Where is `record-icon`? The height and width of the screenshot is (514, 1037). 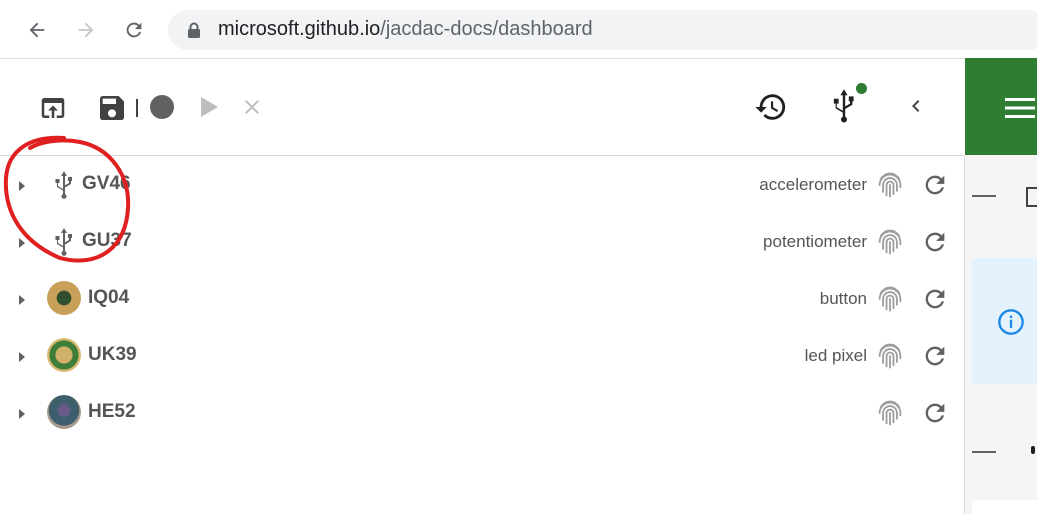
record-icon is located at coordinates (162, 107).